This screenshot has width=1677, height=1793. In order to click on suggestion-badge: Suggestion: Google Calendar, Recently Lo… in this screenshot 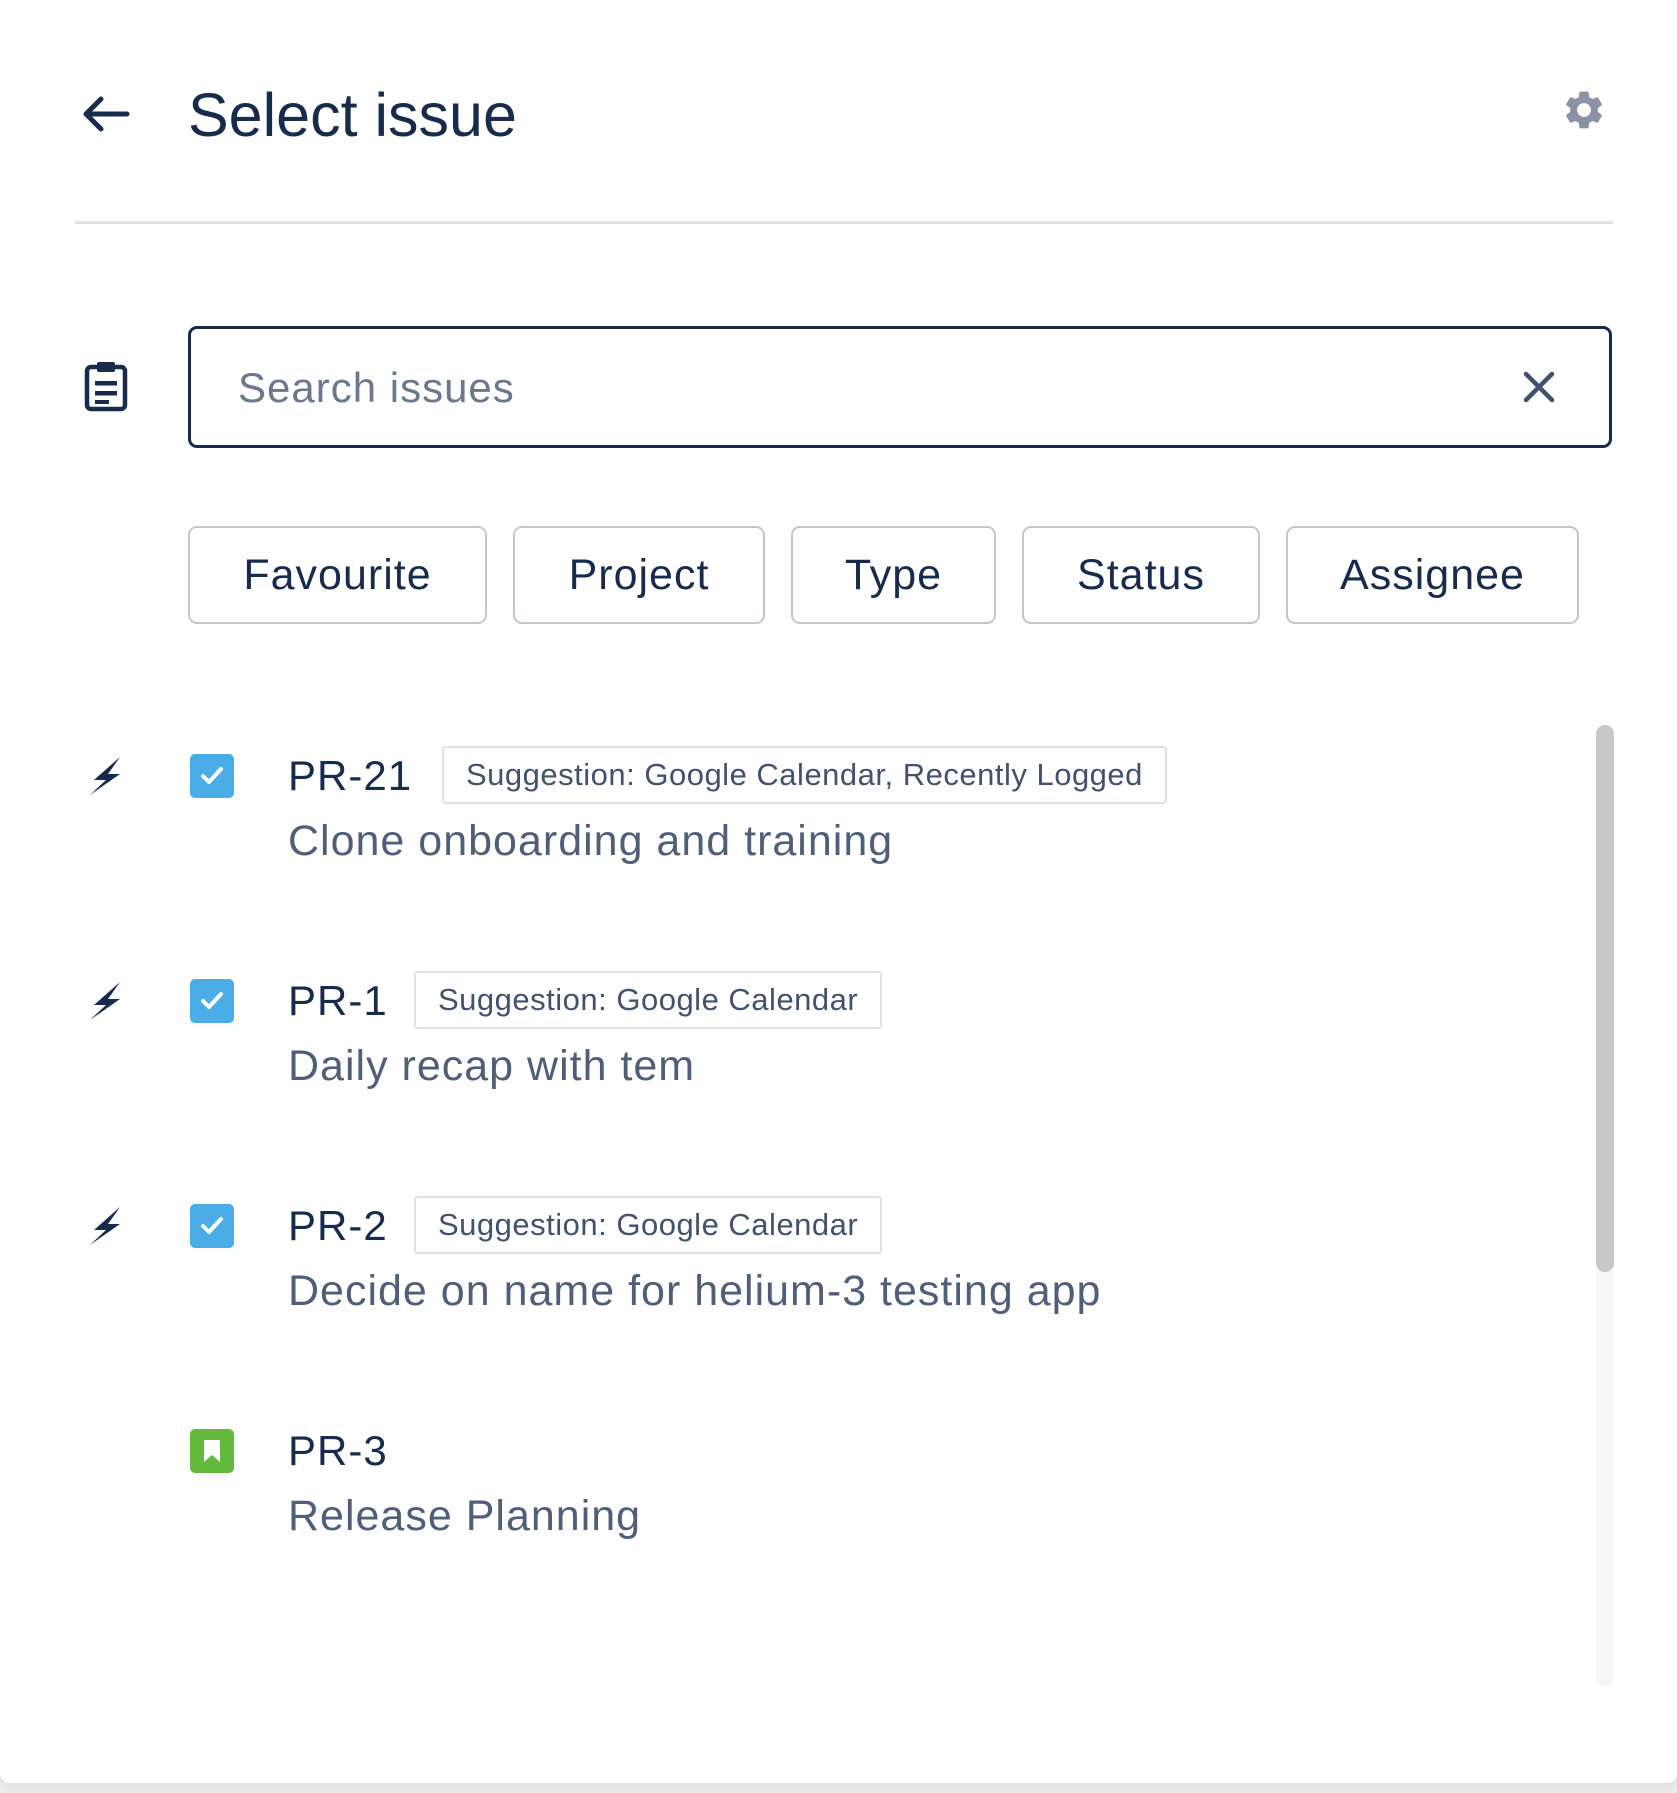, I will do `click(804, 775)`.